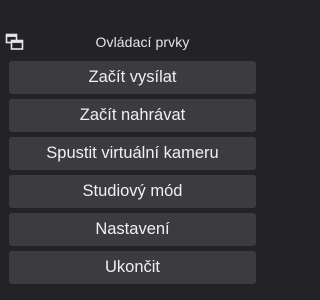 The width and height of the screenshot is (320, 300). What do you see at coordinates (15, 42) in the screenshot?
I see `dock-undock-icon` at bounding box center [15, 42].